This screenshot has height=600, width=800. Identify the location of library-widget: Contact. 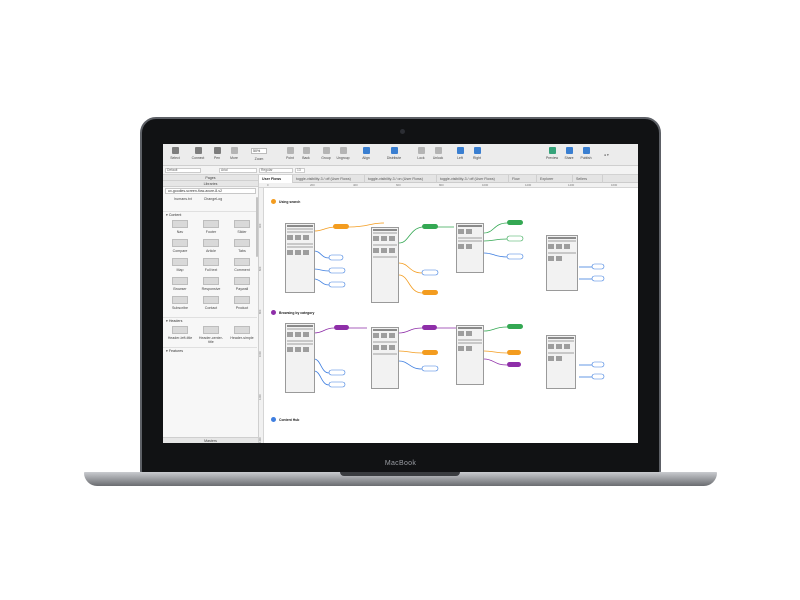
(211, 303).